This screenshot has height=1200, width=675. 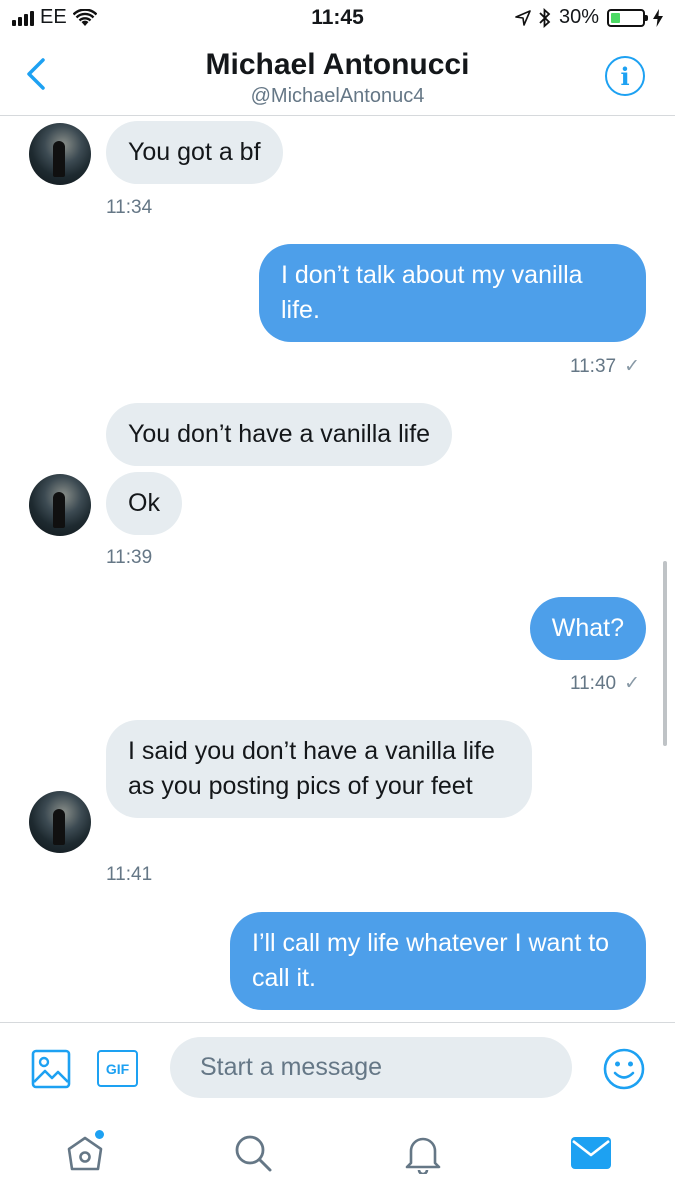 I want to click on scrollbar, so click(x=665, y=653).